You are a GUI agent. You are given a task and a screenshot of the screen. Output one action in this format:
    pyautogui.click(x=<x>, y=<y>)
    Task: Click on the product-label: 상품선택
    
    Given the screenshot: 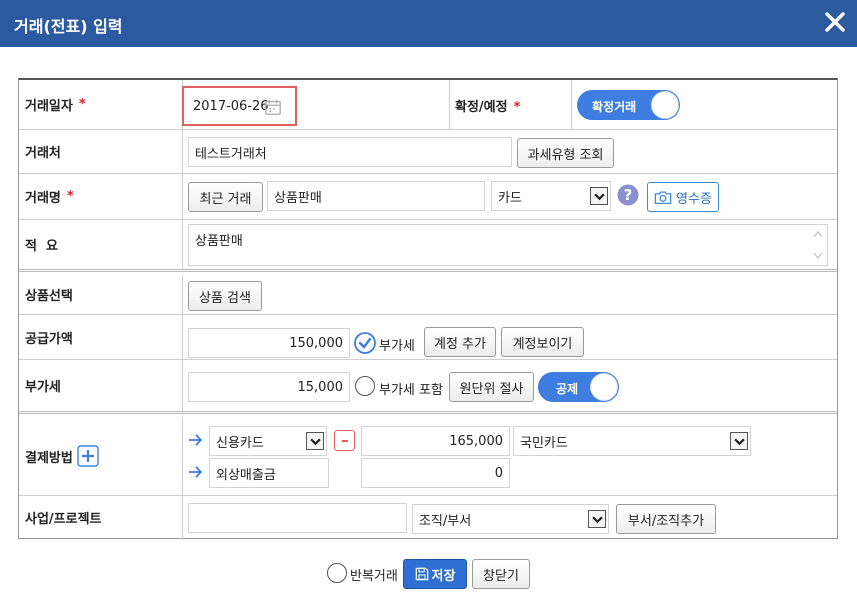 What is the action you would take?
    pyautogui.click(x=101, y=294)
    